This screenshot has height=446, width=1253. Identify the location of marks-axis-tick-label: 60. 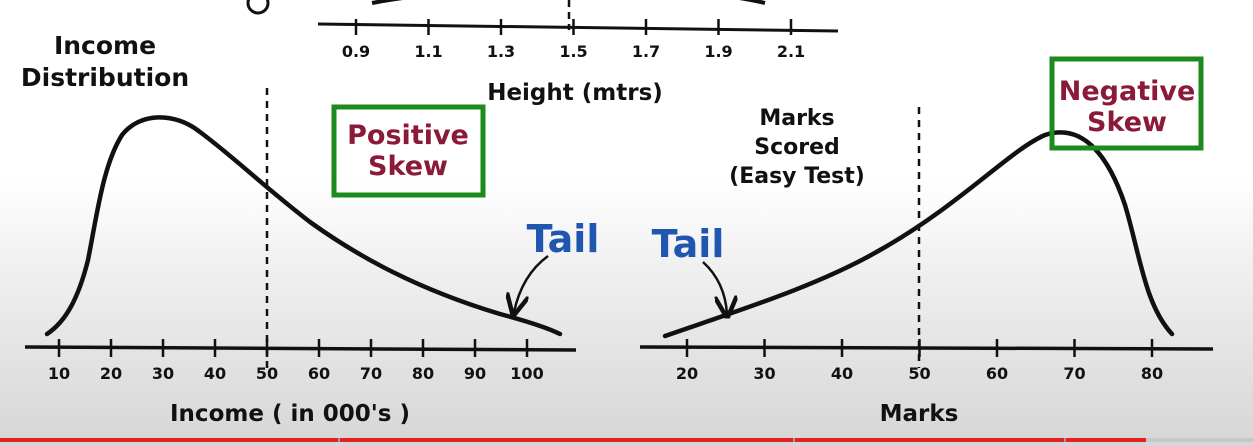
(997, 373).